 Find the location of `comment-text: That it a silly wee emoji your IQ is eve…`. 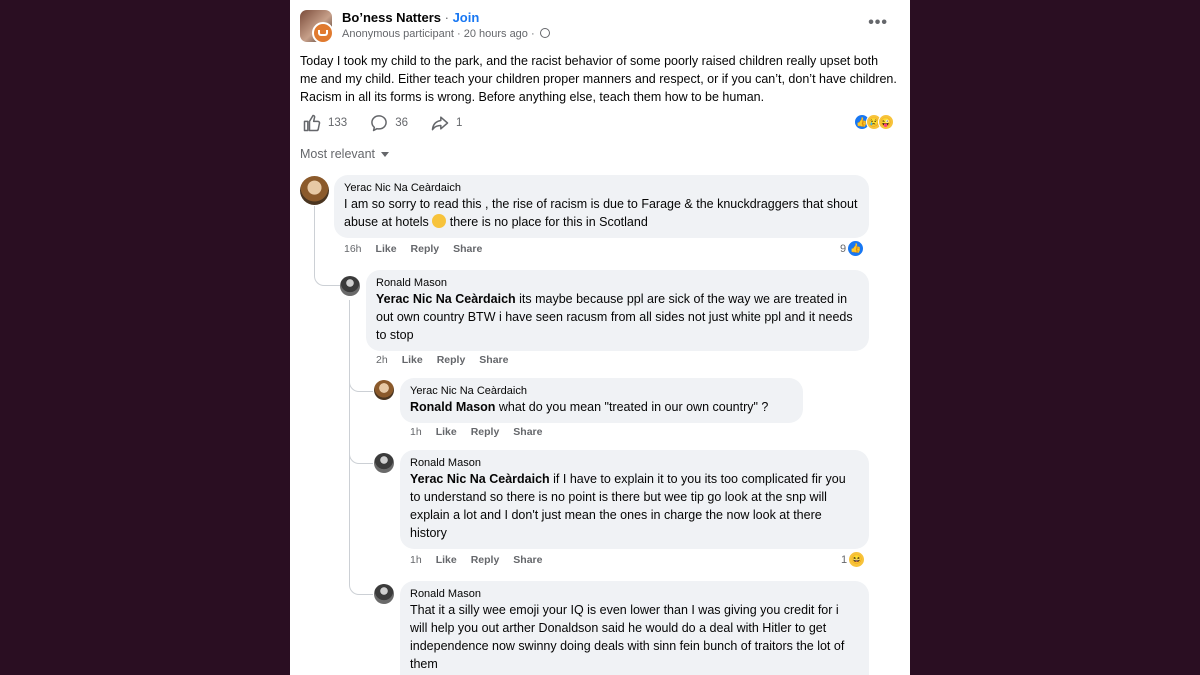

comment-text: That it a silly wee emoji your IQ is eve… is located at coordinates (627, 637).